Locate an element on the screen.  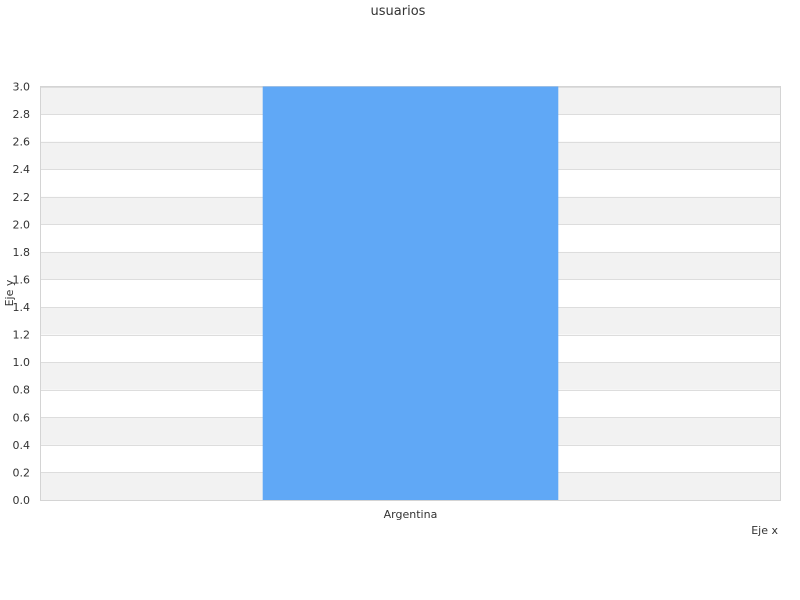
y-tick-label: 2.6 is located at coordinates (22, 142).